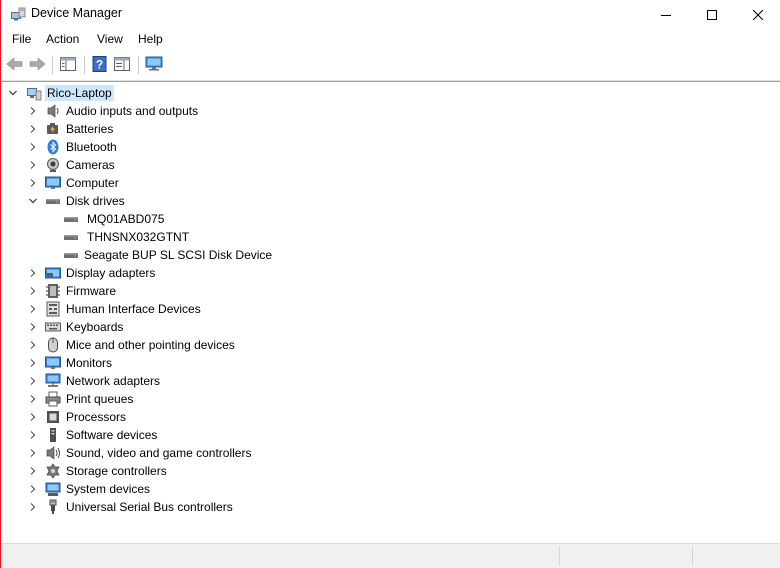  I want to click on tree-category-row: Firmware, so click(151, 291).